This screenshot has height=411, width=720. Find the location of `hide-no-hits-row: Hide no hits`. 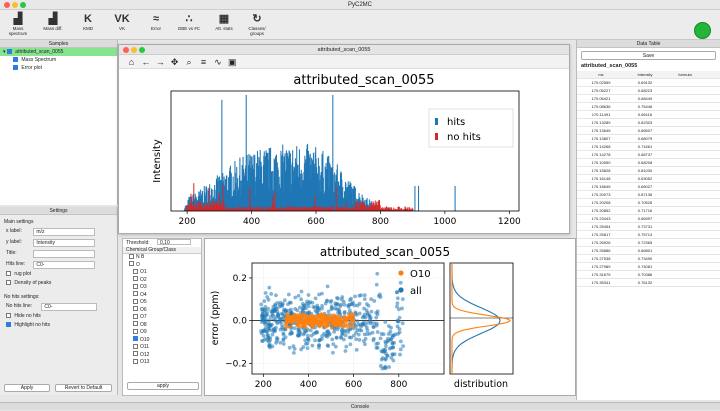

hide-no-hits-row: Hide no hits is located at coordinates (61, 317).